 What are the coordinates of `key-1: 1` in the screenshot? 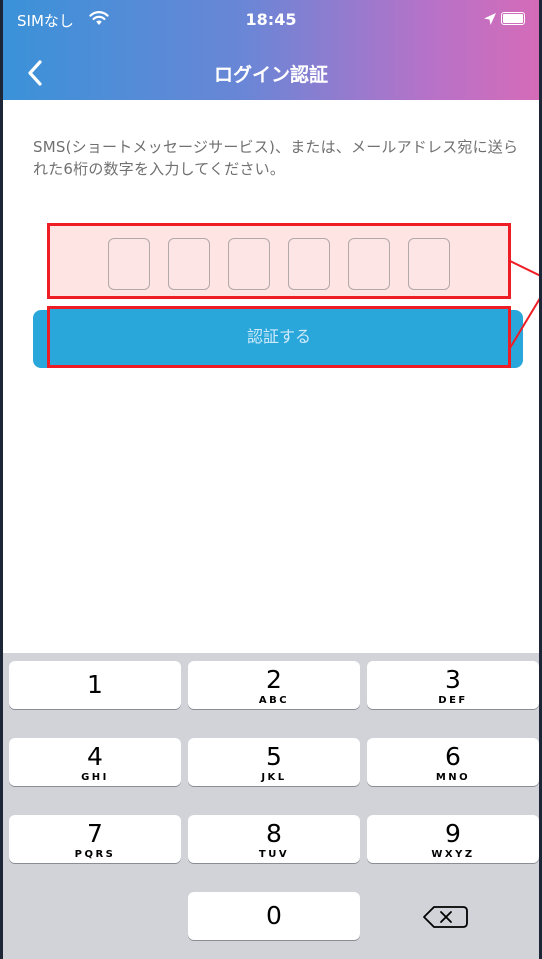 It's located at (95, 685).